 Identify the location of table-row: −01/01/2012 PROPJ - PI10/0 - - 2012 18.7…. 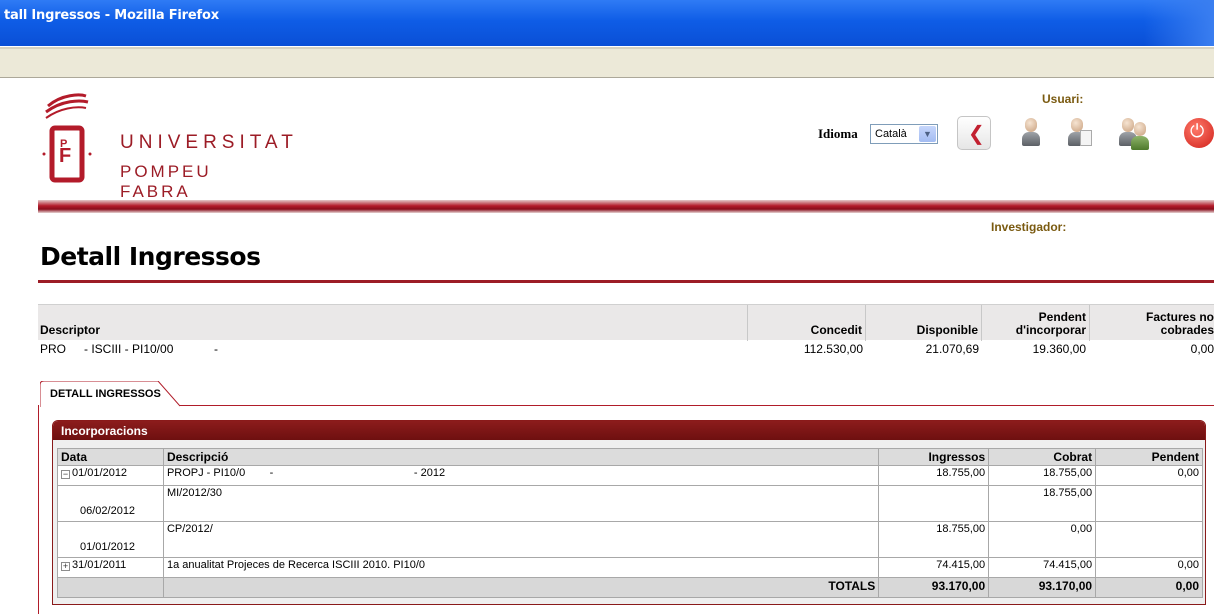
(630, 475).